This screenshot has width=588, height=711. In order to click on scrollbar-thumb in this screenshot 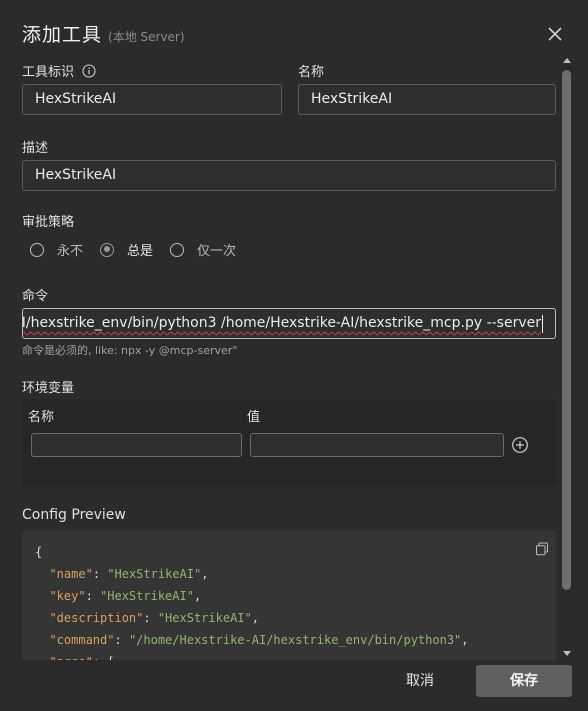, I will do `click(566, 330)`.